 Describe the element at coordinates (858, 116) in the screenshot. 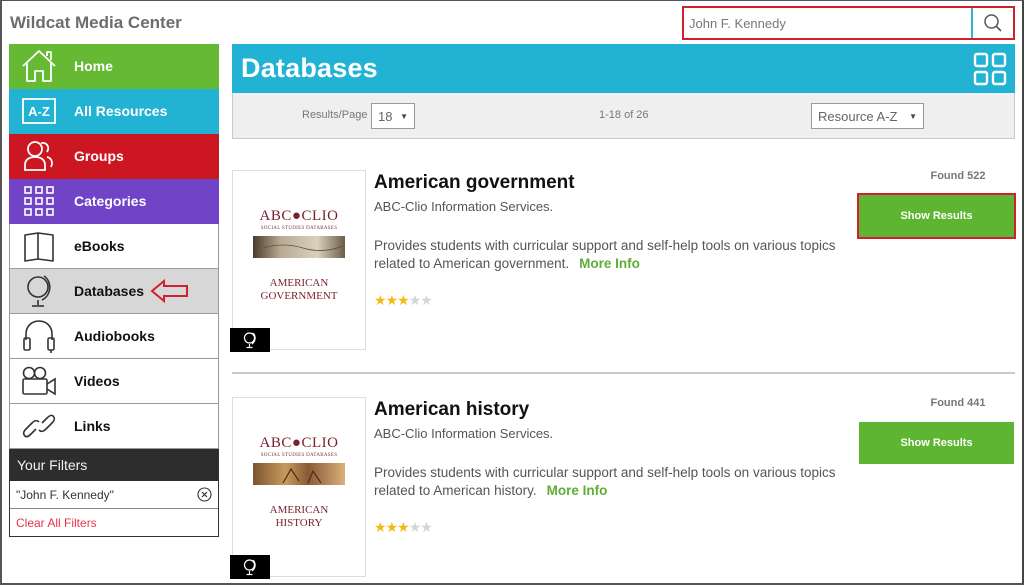

I see `sort-value: Resource A-Z` at that location.